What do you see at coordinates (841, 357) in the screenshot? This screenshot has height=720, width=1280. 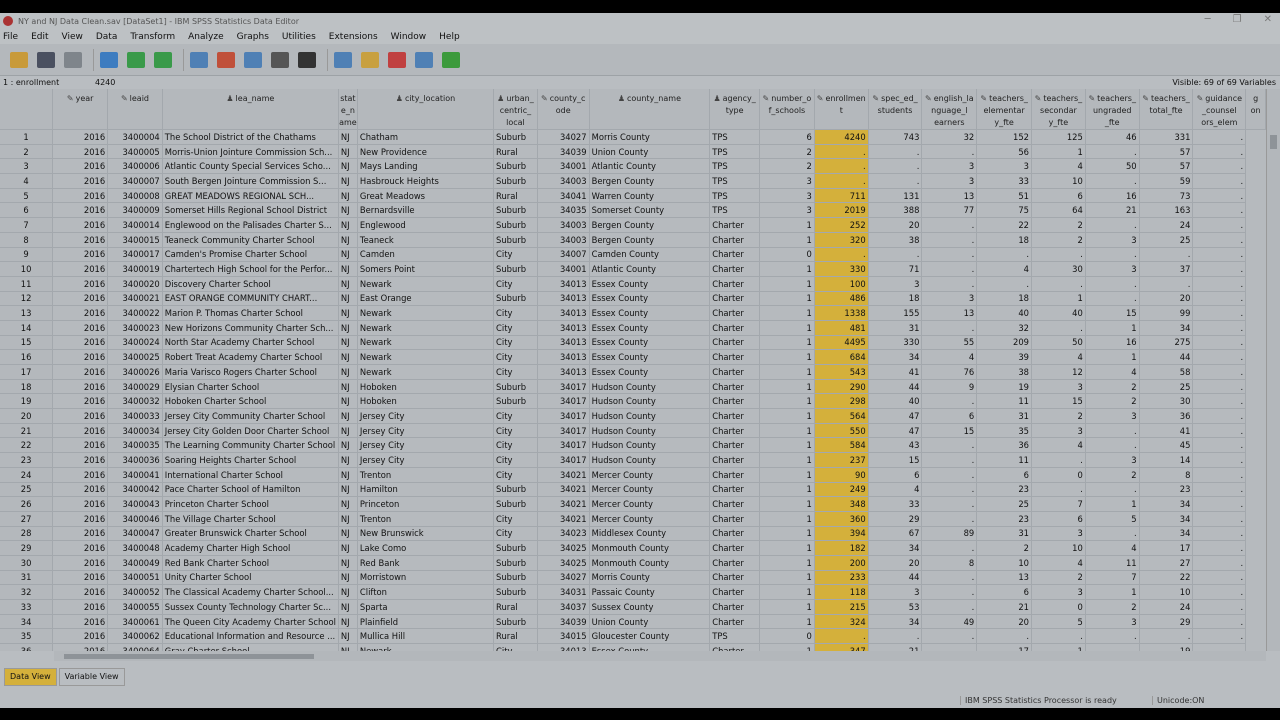 I see `cell-enroll: 684` at bounding box center [841, 357].